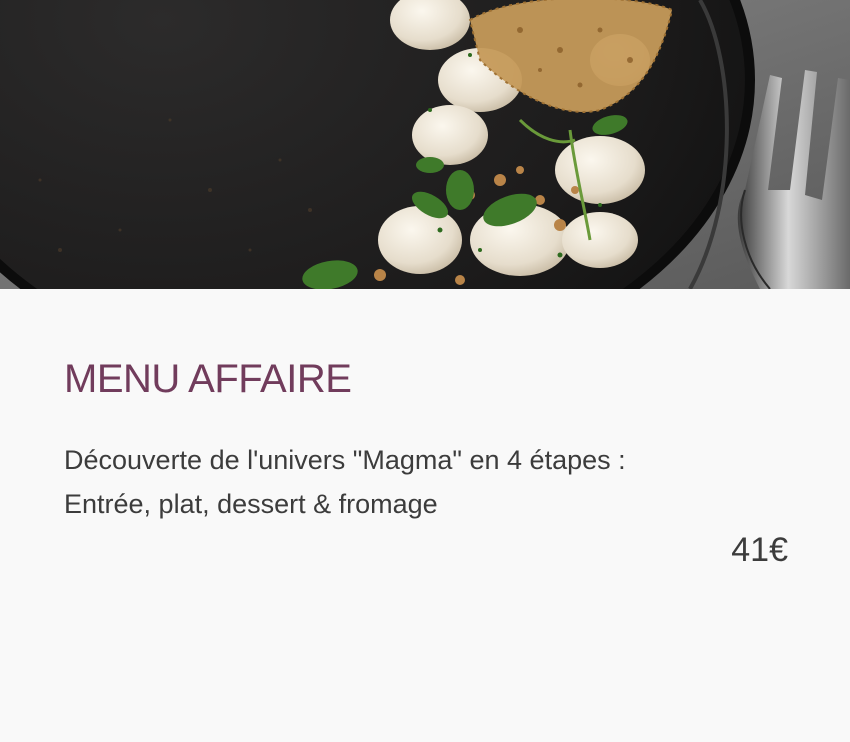 This screenshot has width=850, height=742. Describe the element at coordinates (759, 550) in the screenshot. I see `menu-price: 41€` at that location.